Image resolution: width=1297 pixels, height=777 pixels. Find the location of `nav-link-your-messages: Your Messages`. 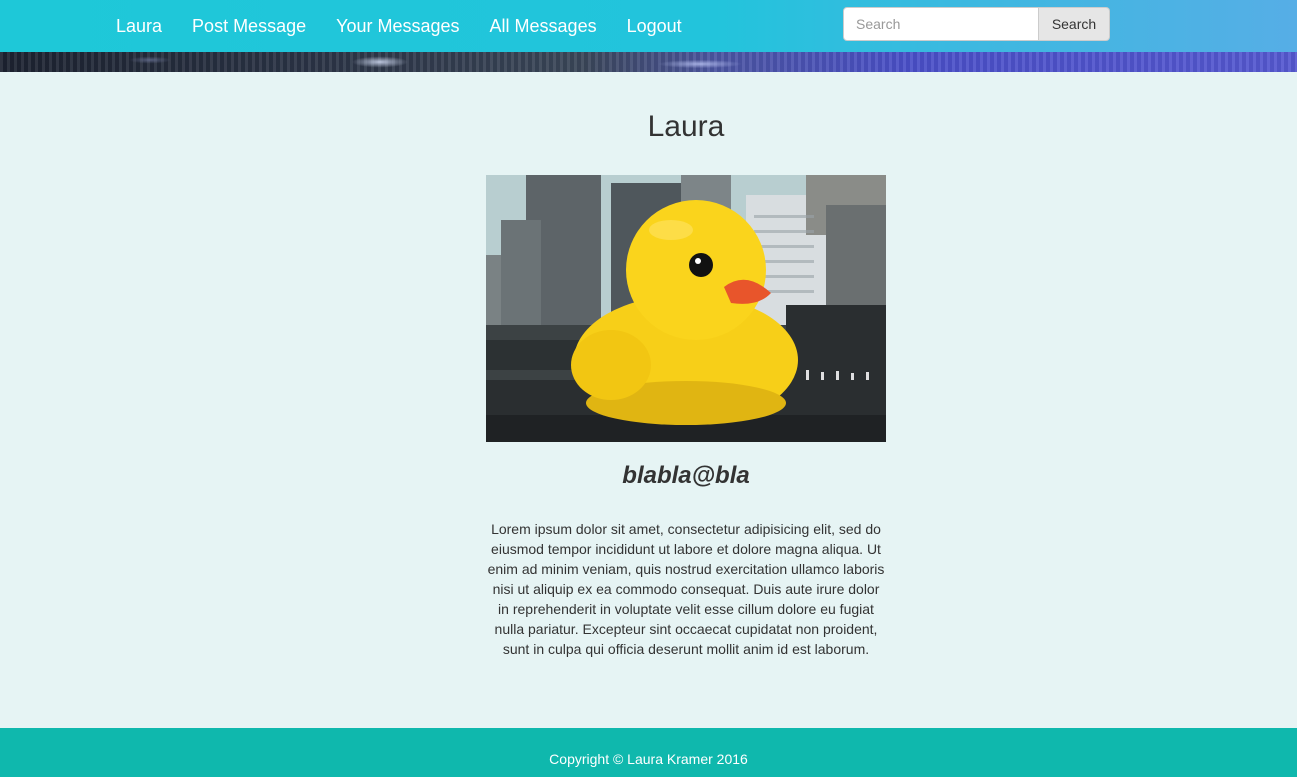

nav-link-your-messages: Your Messages is located at coordinates (397, 26).